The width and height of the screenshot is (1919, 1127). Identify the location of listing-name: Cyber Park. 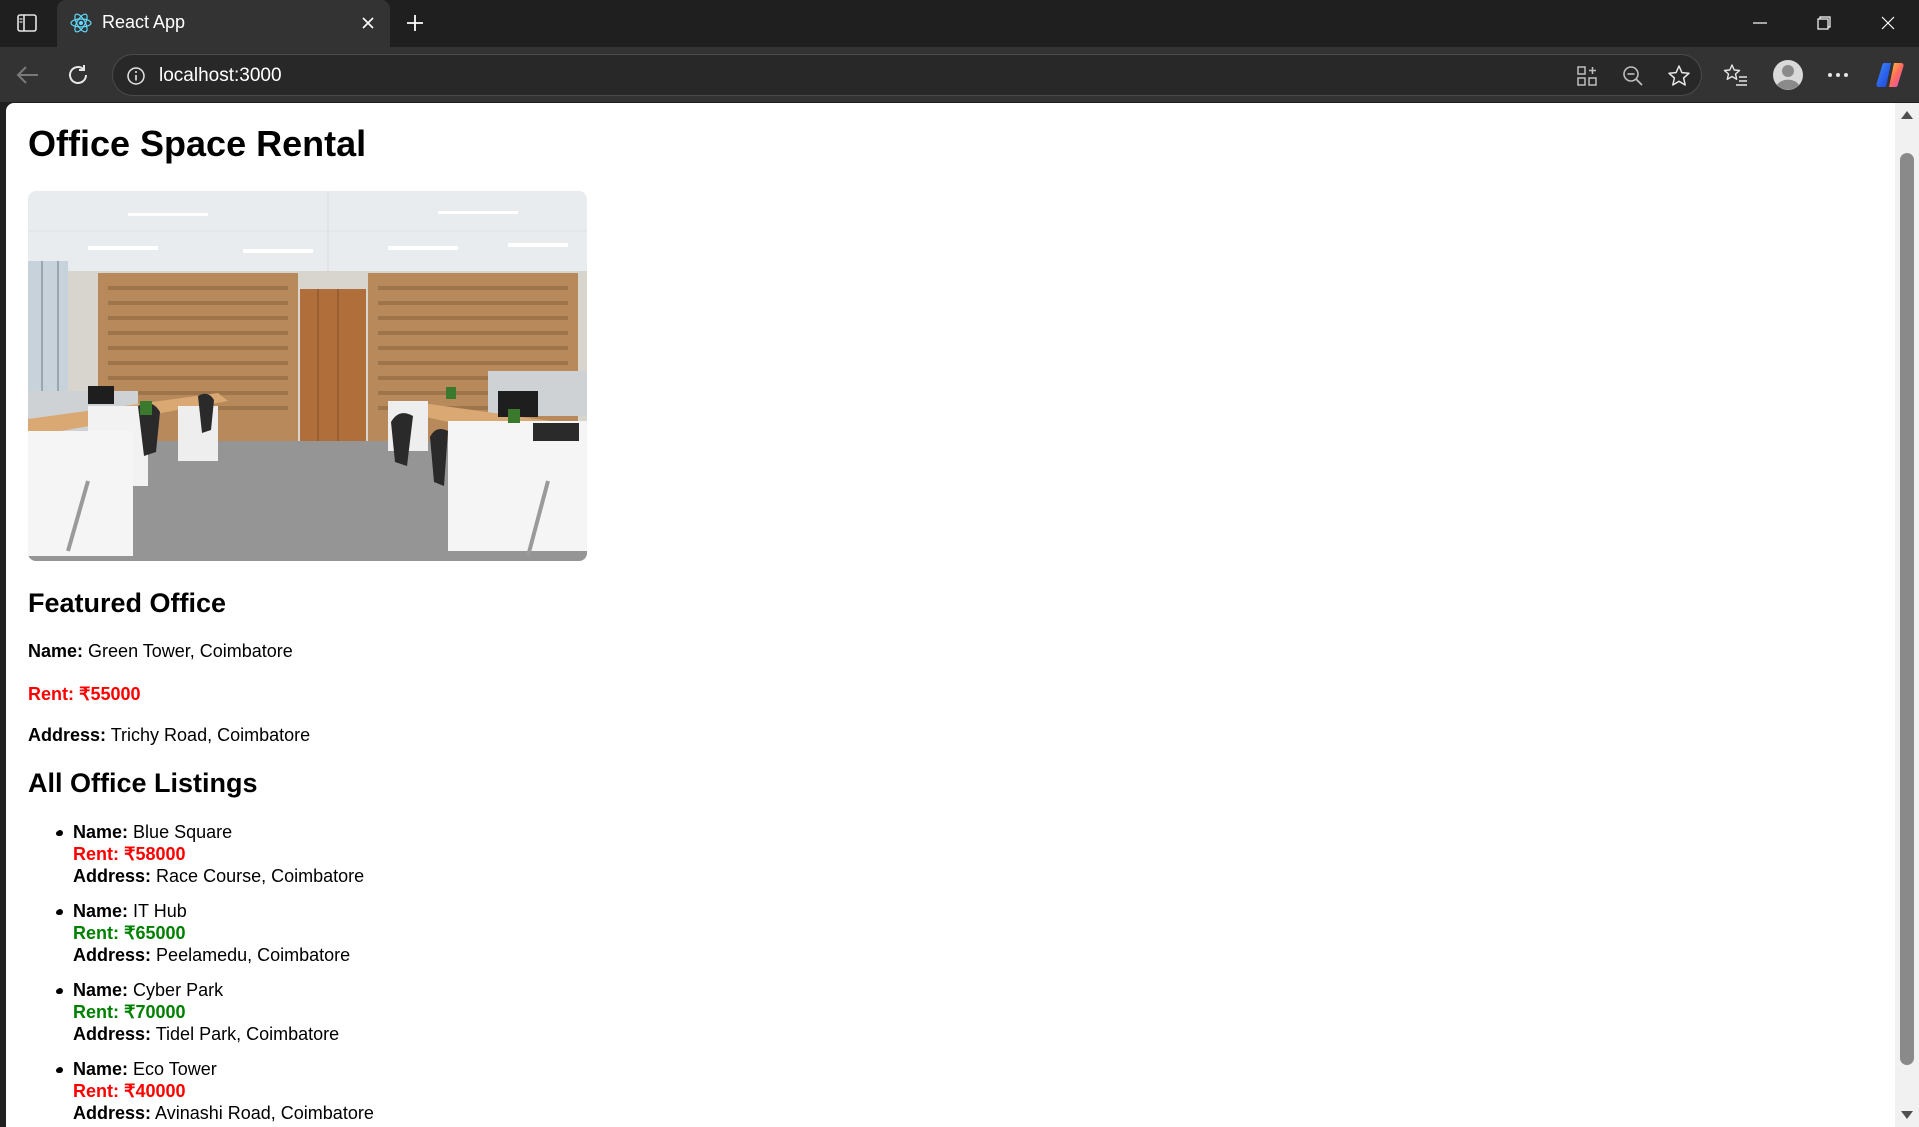
(178, 990).